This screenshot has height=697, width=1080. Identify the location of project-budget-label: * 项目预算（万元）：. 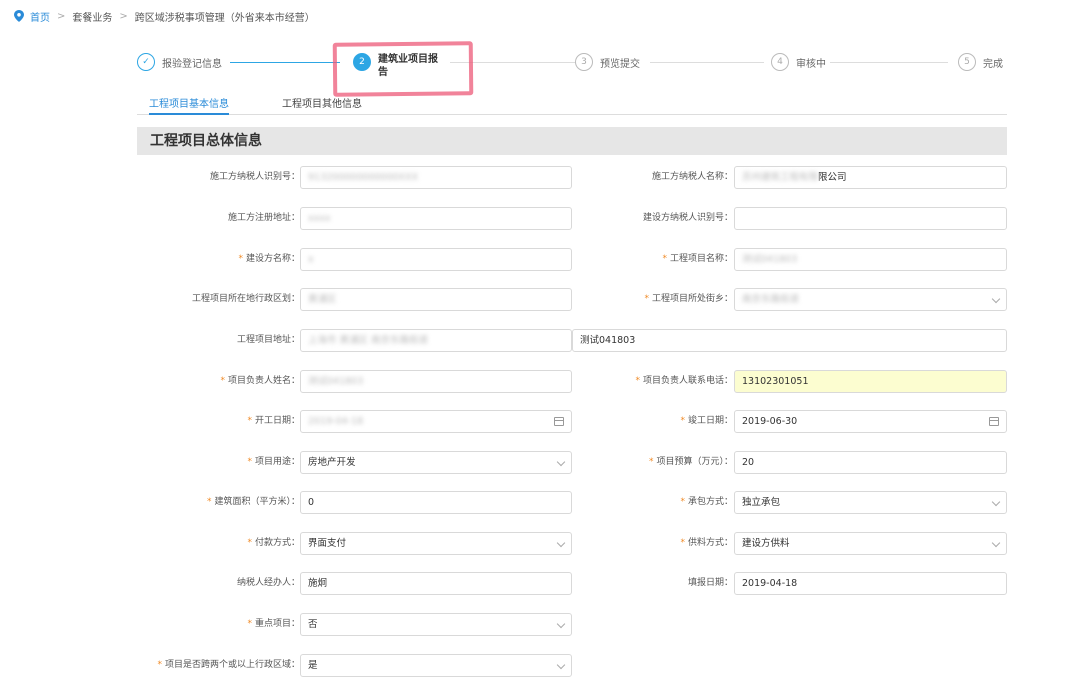
(690, 462).